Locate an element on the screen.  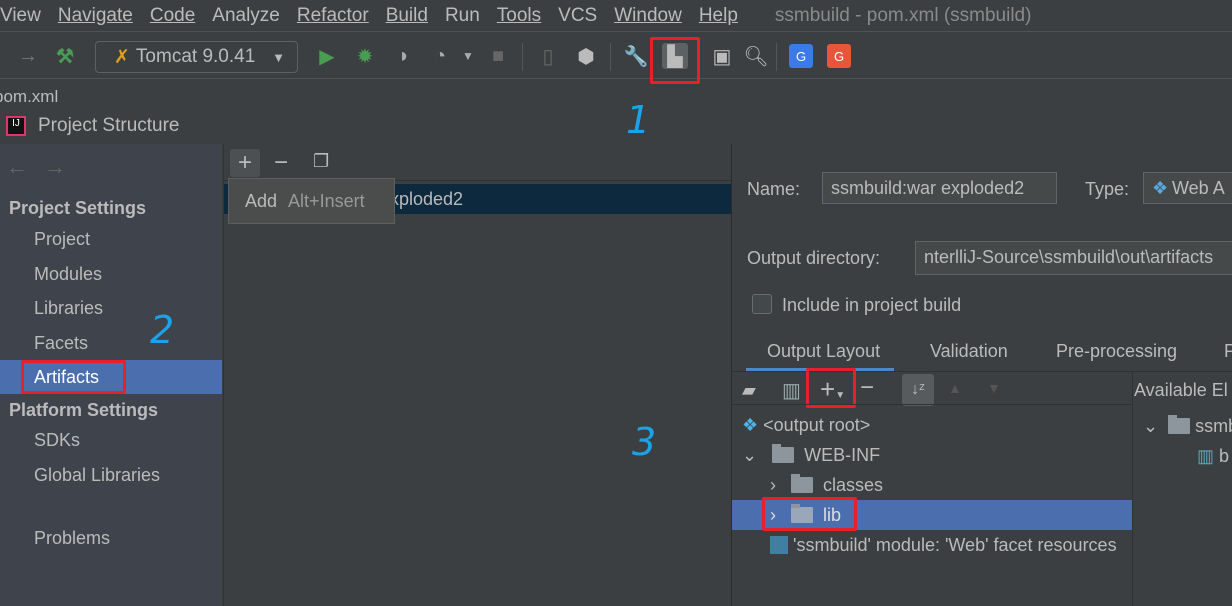
back-arrow-icon: ← is located at coordinates (17, 167).